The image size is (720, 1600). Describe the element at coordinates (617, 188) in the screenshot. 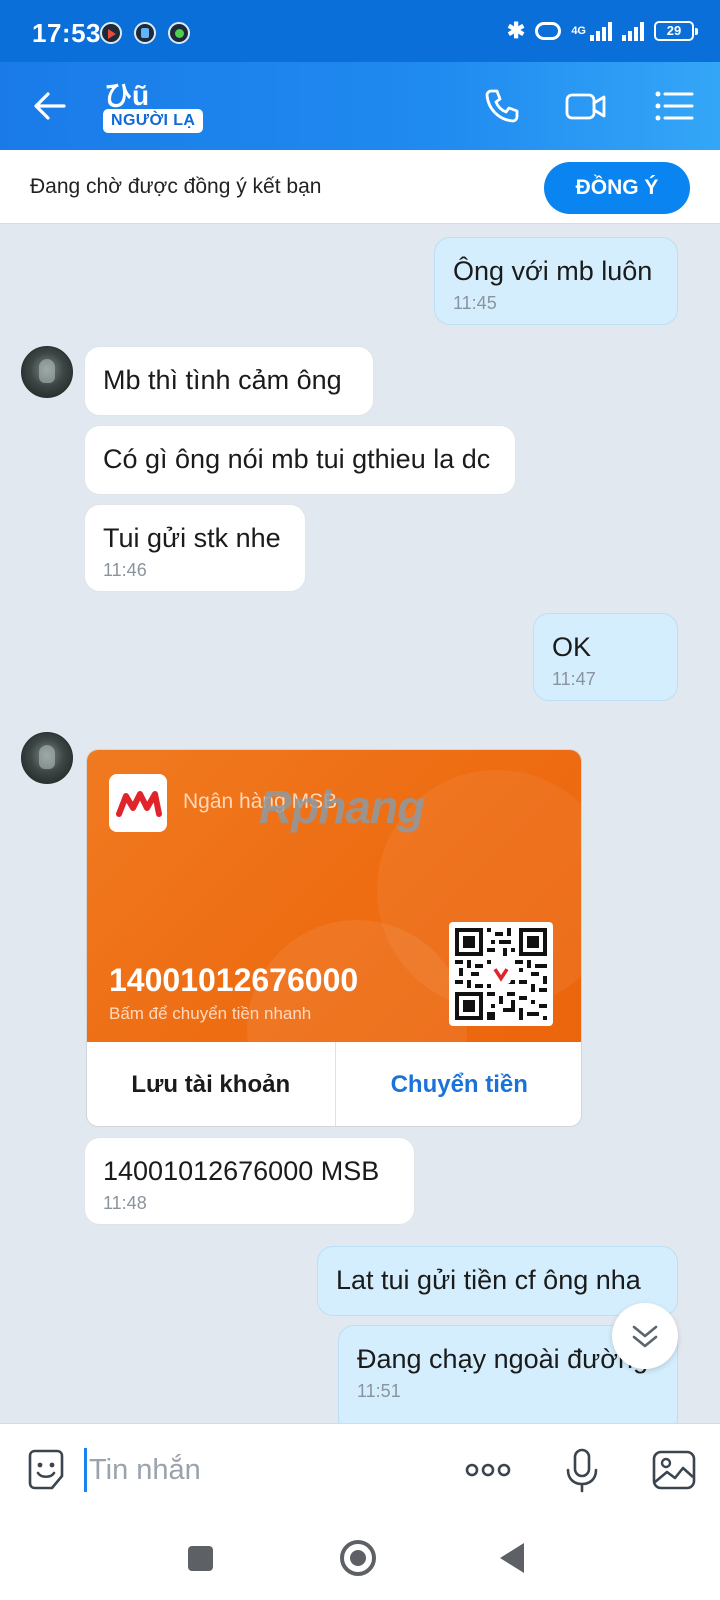

I see `accept-friend-button: ĐỒNG Ý` at that location.